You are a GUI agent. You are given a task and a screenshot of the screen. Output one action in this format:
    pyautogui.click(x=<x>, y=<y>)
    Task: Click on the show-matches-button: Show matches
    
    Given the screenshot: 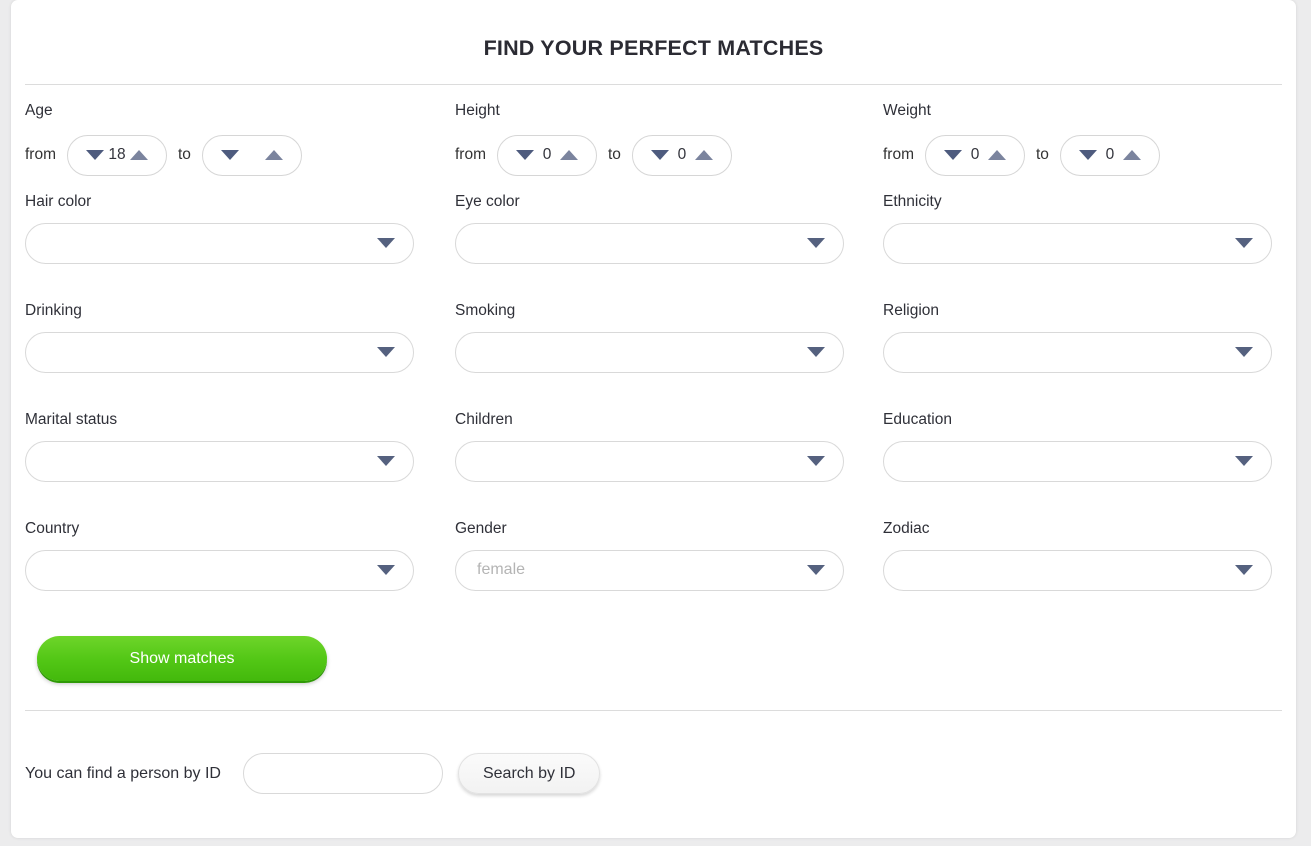 What is the action you would take?
    pyautogui.click(x=182, y=658)
    